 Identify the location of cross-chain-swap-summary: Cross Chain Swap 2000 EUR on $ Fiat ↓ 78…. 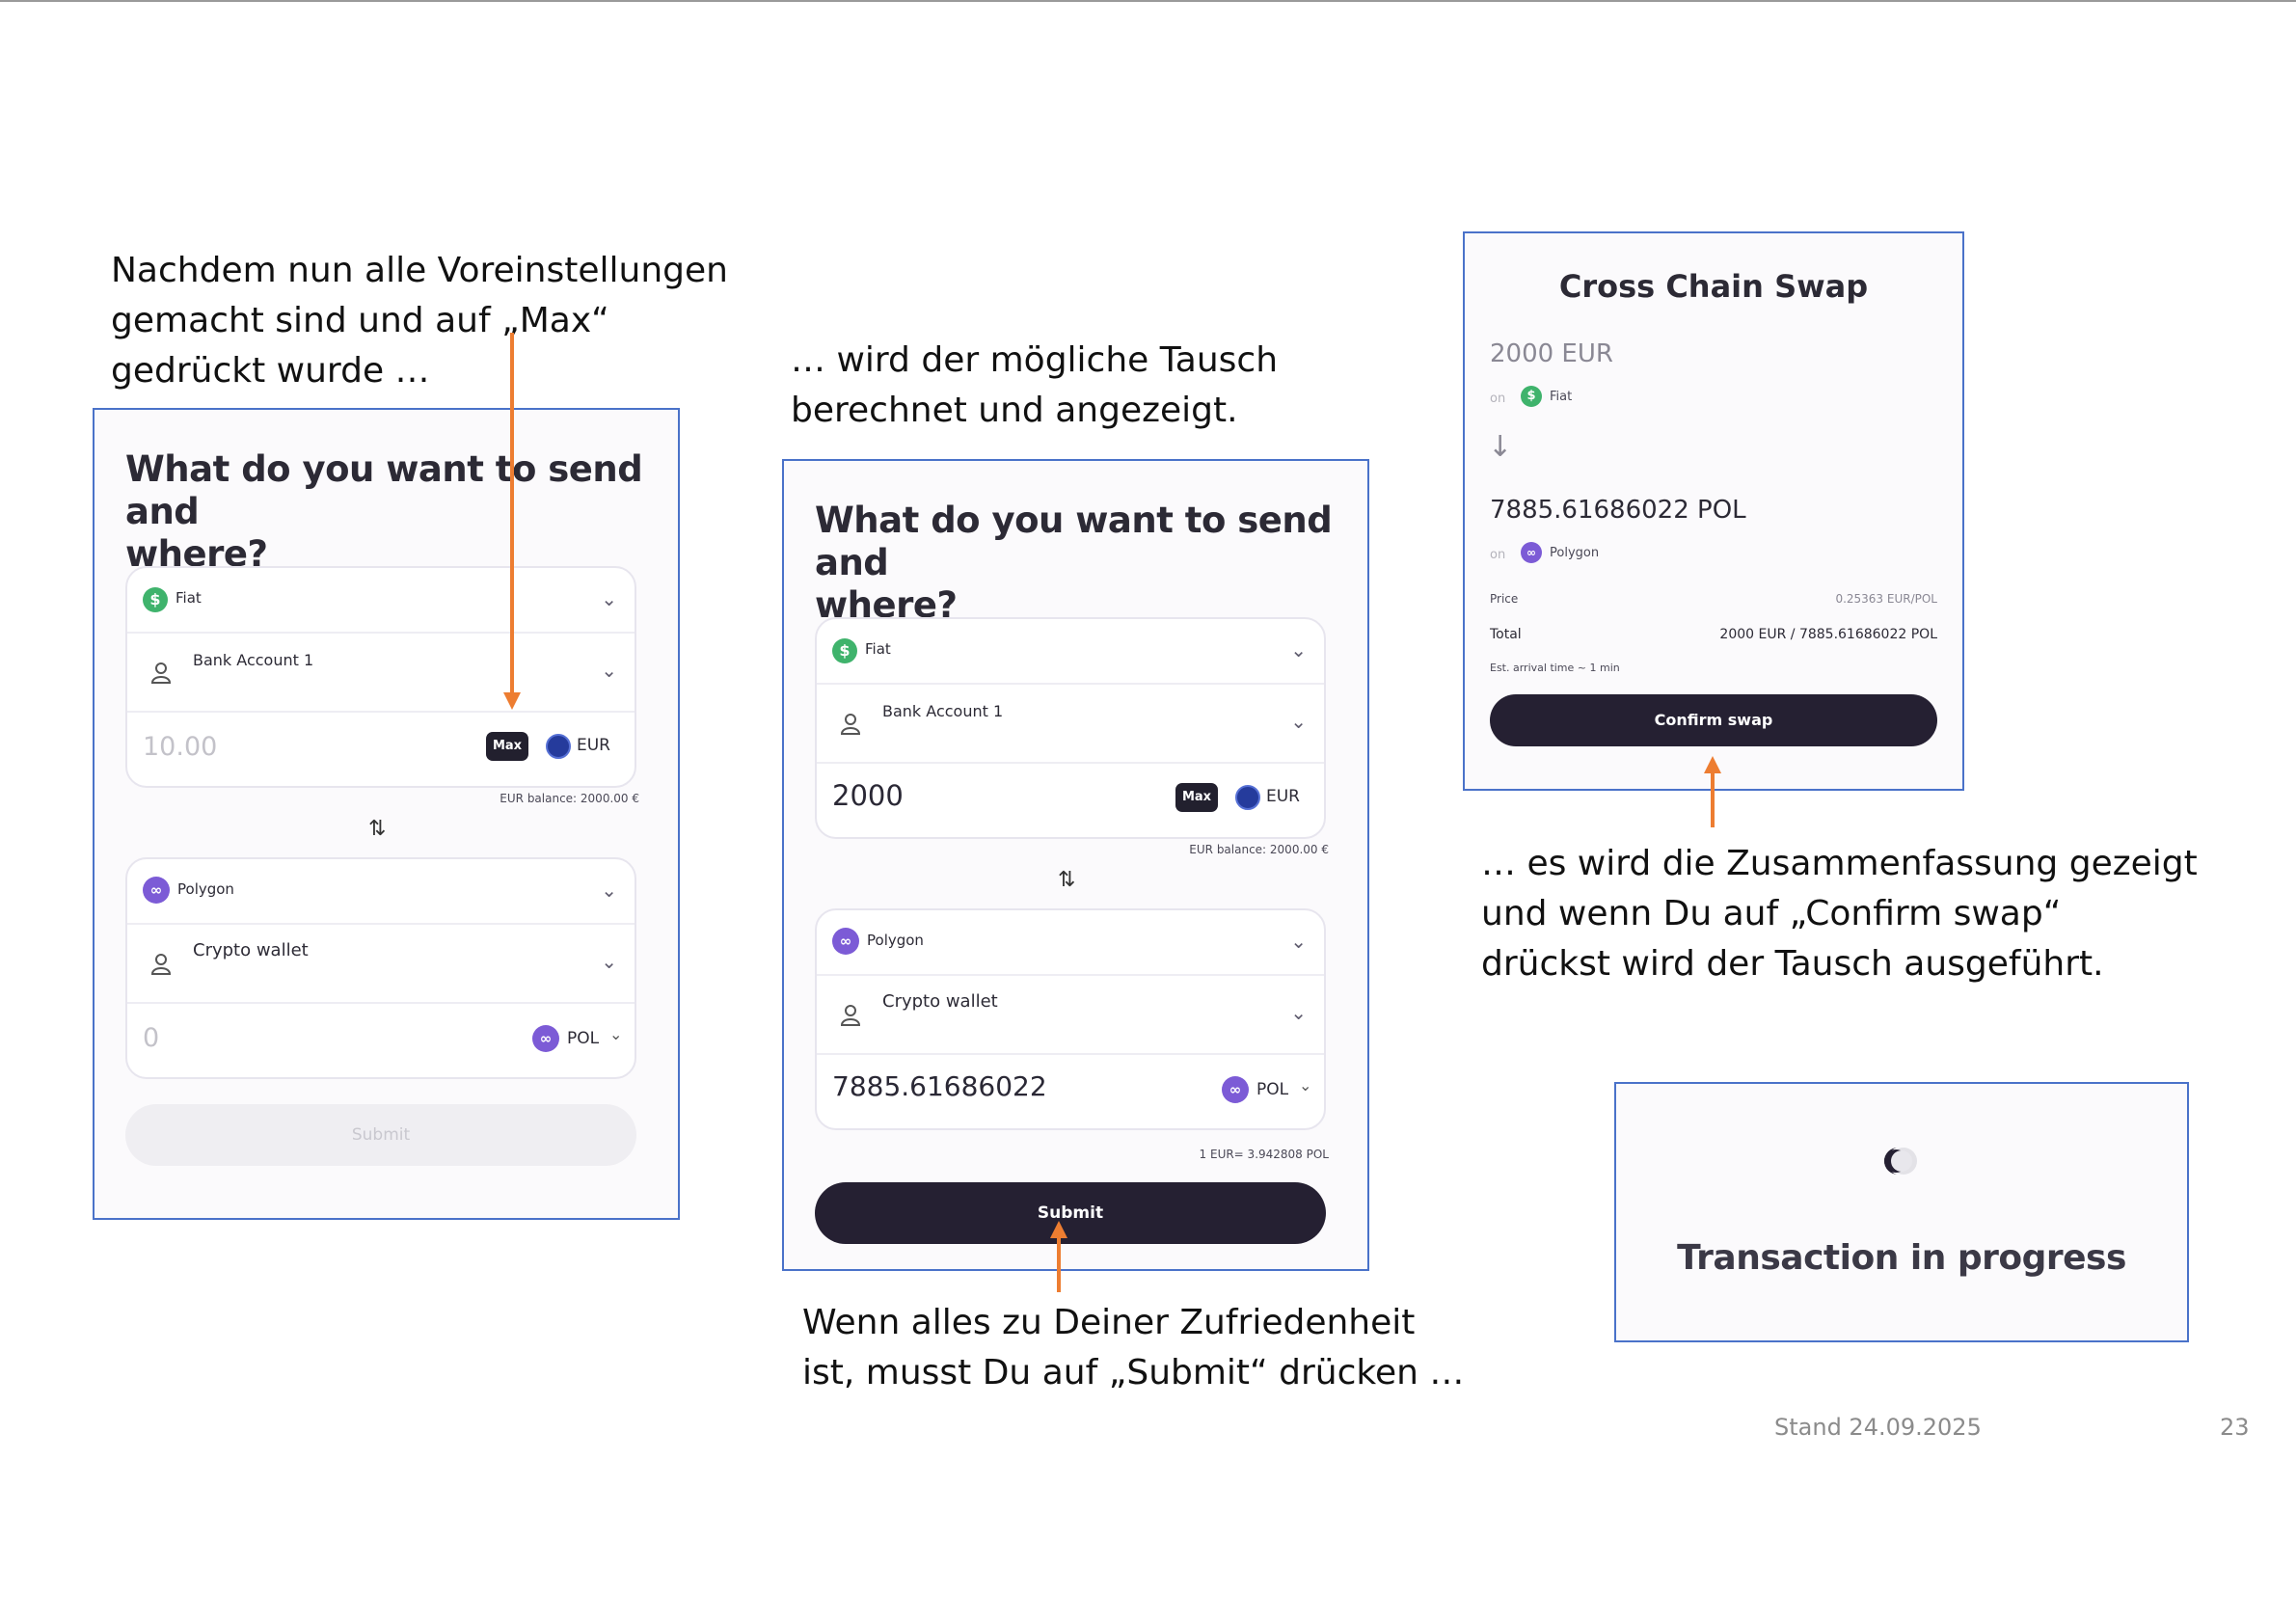
(1713, 511).